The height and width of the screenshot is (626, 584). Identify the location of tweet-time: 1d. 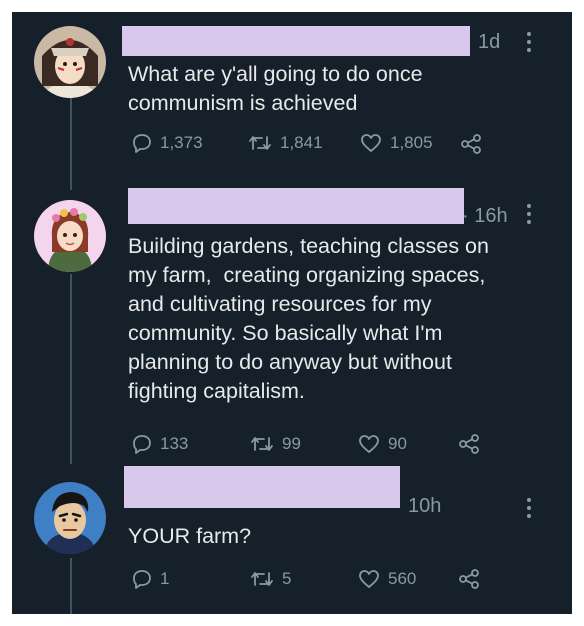
(489, 42).